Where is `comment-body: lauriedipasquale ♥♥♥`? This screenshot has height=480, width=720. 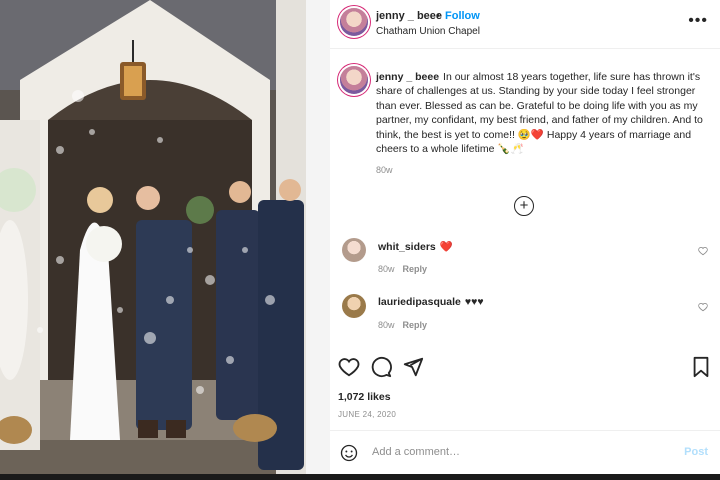
comment-body: lauriedipasquale ♥♥♥ is located at coordinates (431, 302).